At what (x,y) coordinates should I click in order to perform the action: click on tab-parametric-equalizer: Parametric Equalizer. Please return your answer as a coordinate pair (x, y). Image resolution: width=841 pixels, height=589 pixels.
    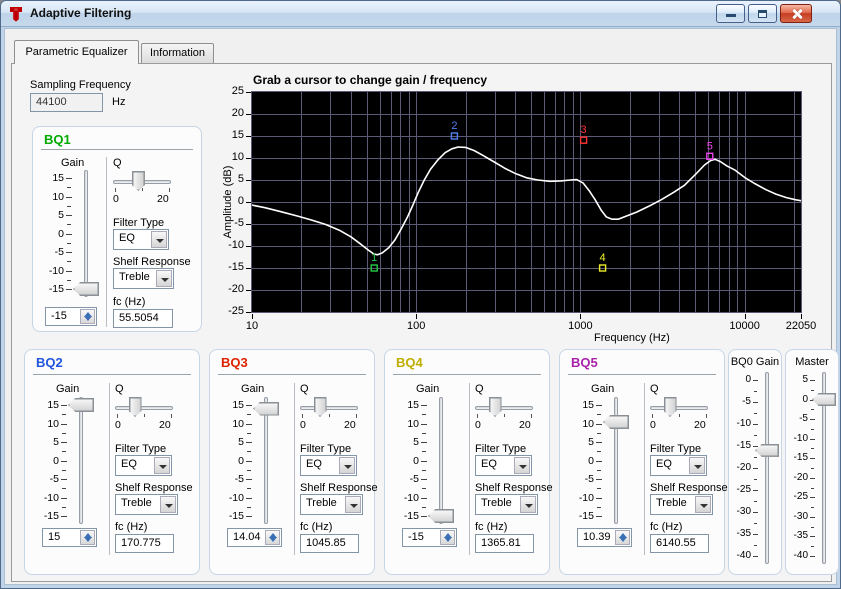
    Looking at the image, I should click on (76, 52).